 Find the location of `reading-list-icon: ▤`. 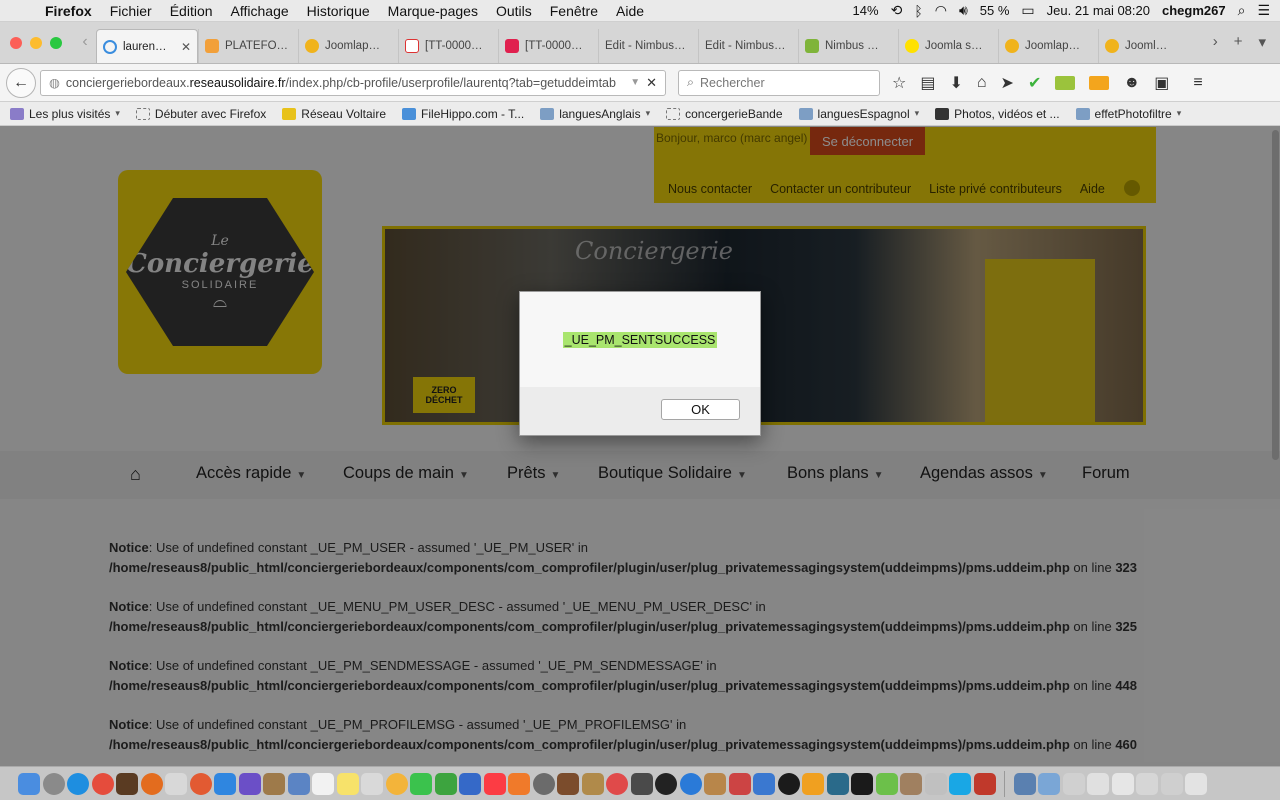

reading-list-icon: ▤ is located at coordinates (927, 83).